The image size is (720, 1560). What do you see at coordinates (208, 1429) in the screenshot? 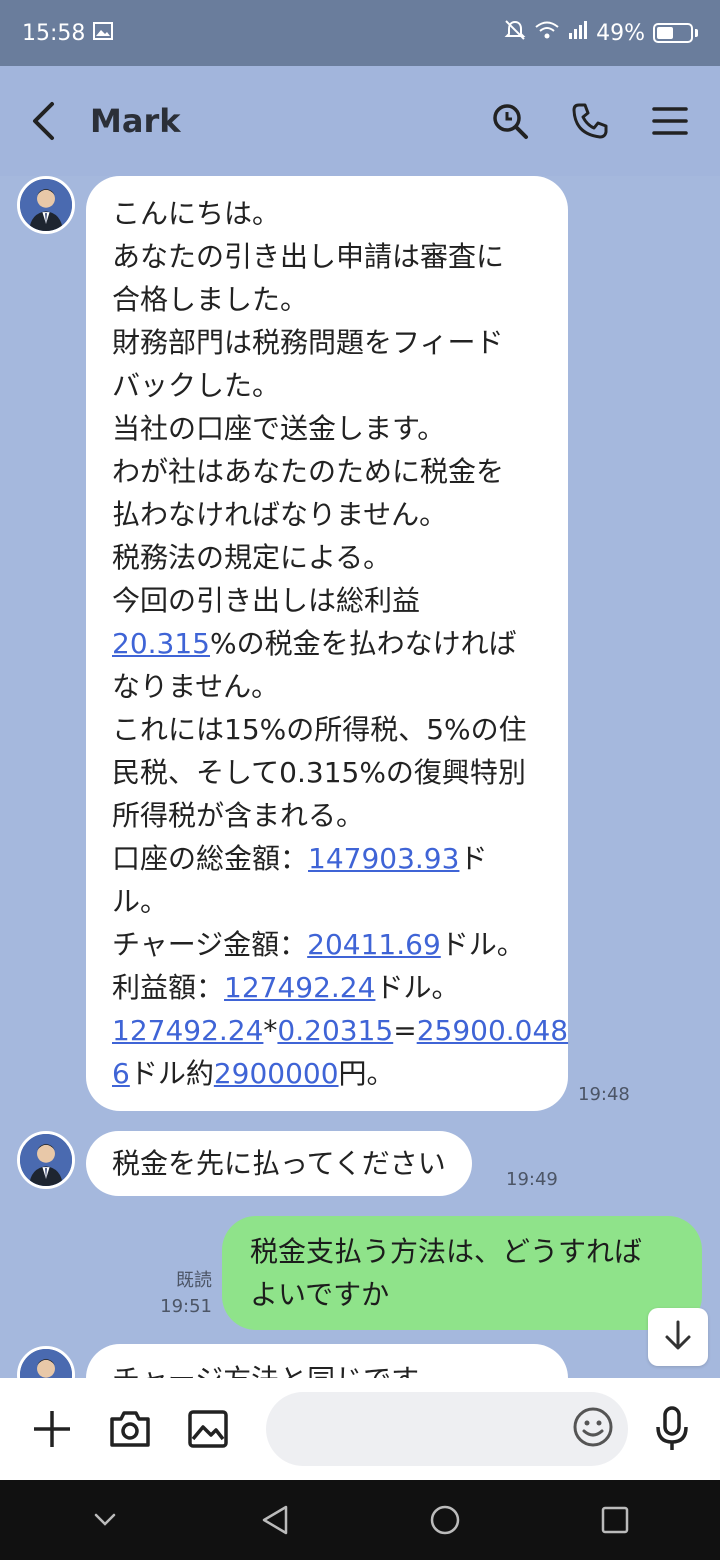
I see `image-icon` at bounding box center [208, 1429].